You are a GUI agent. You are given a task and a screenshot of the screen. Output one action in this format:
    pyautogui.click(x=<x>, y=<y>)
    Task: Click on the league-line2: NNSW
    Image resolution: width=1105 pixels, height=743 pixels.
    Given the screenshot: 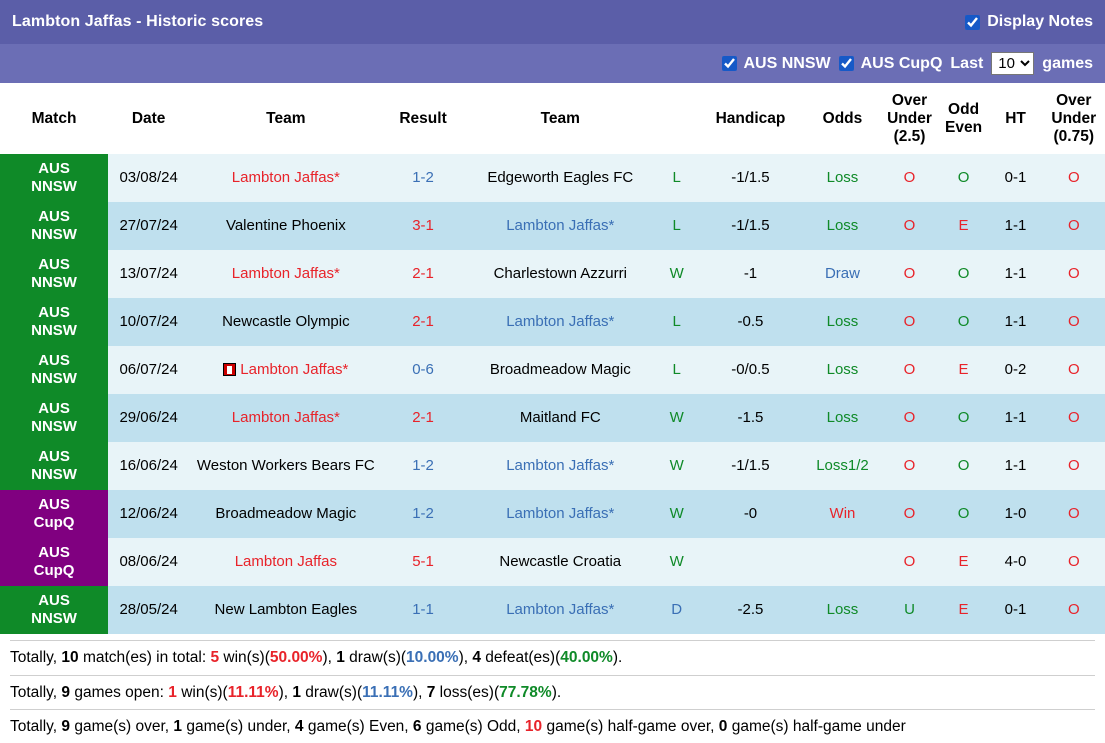 What is the action you would take?
    pyautogui.click(x=54, y=283)
    